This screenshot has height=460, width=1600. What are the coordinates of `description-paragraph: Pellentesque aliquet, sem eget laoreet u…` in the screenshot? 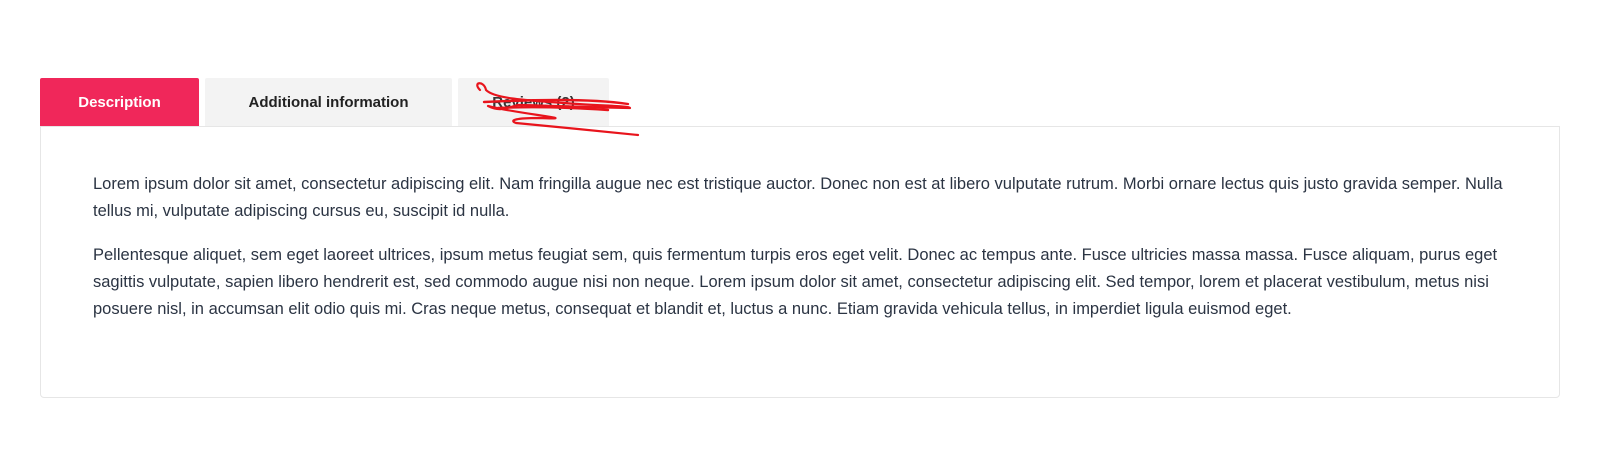 It's located at (795, 282).